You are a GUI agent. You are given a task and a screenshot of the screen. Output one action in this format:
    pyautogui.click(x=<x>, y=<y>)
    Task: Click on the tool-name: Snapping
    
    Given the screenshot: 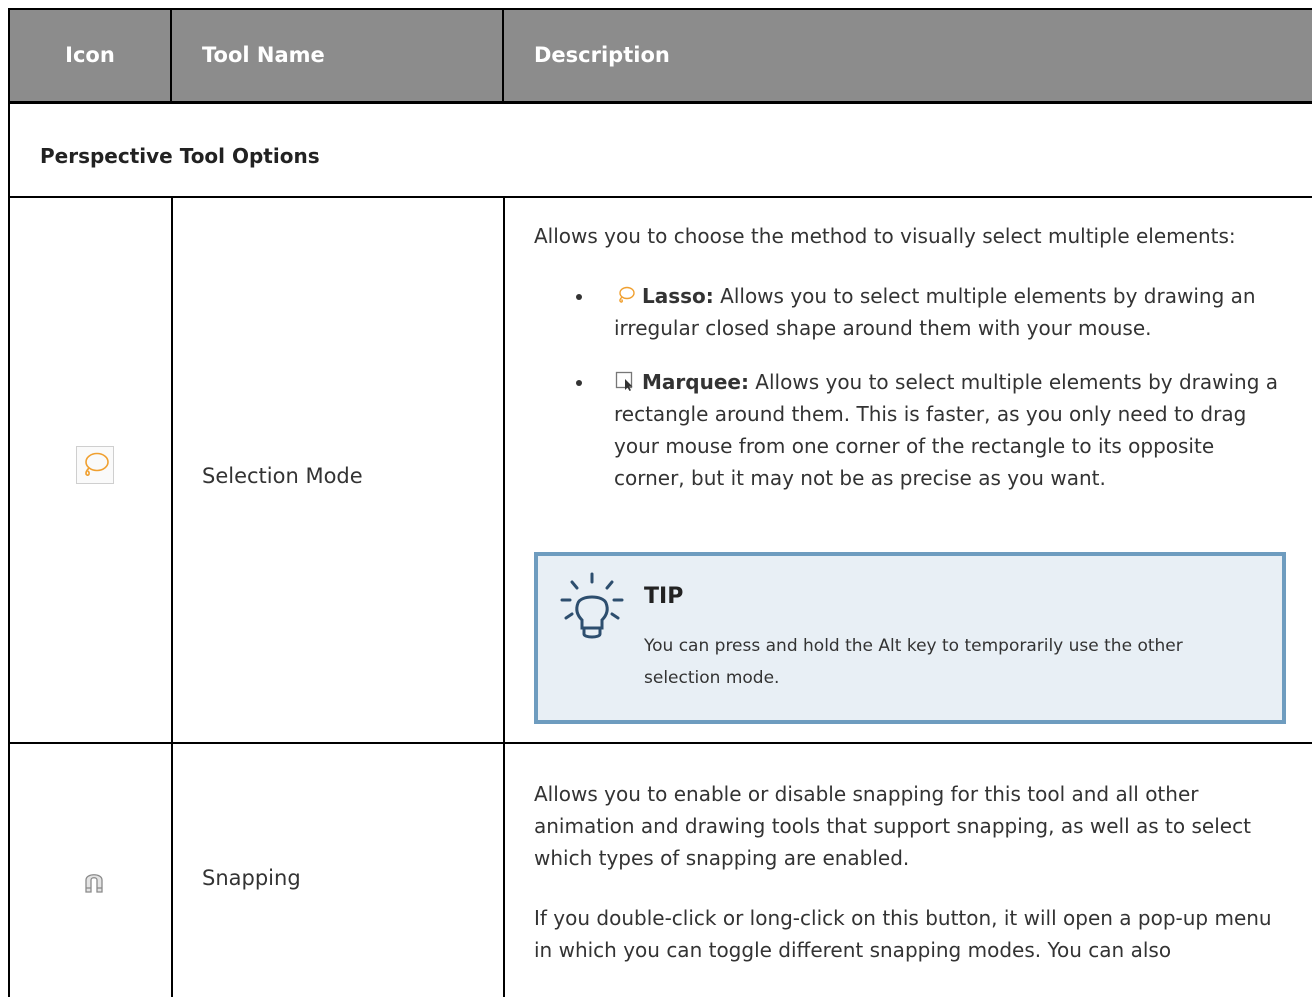 What is the action you would take?
    pyautogui.click(x=251, y=878)
    